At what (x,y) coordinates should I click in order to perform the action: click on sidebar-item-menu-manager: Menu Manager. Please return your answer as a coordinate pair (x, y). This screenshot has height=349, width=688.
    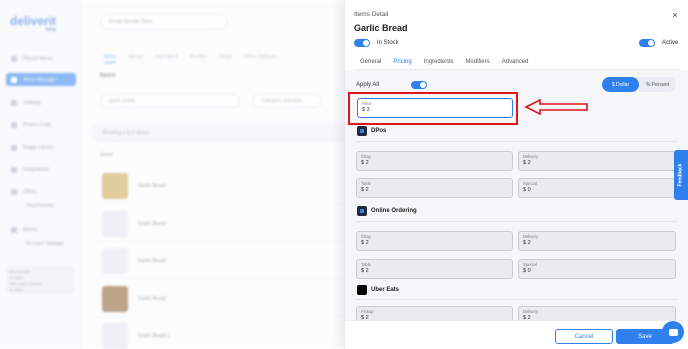
    Looking at the image, I should click on (41, 79).